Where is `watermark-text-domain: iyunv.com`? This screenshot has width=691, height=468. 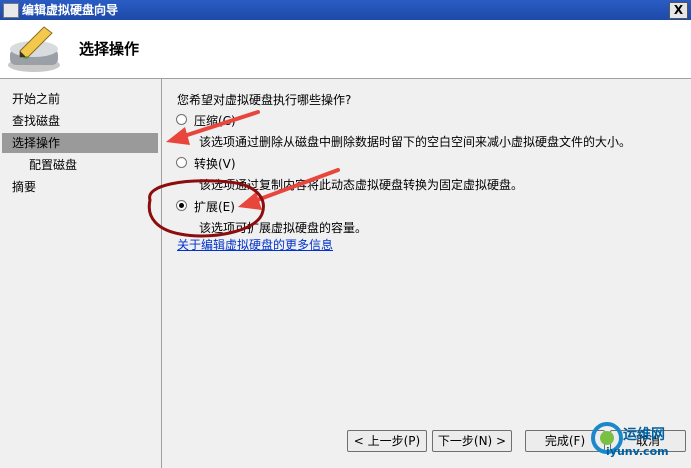
watermark-text-domain: iyunv.com is located at coordinates (637, 451).